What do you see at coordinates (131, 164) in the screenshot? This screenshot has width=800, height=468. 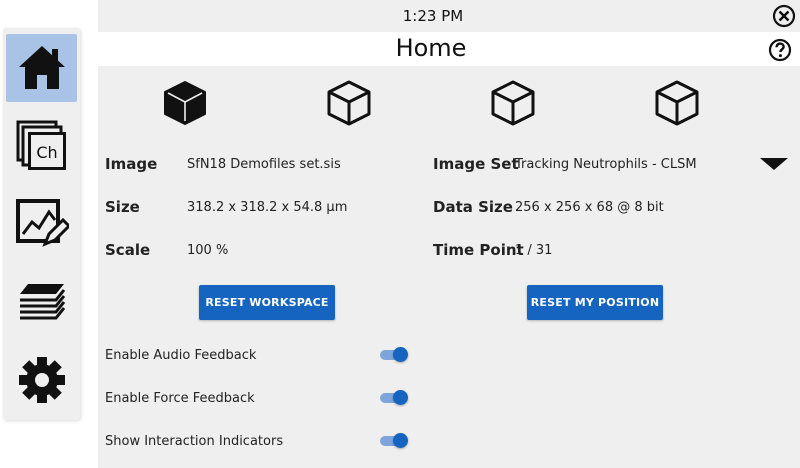 I see `image-label: Image` at bounding box center [131, 164].